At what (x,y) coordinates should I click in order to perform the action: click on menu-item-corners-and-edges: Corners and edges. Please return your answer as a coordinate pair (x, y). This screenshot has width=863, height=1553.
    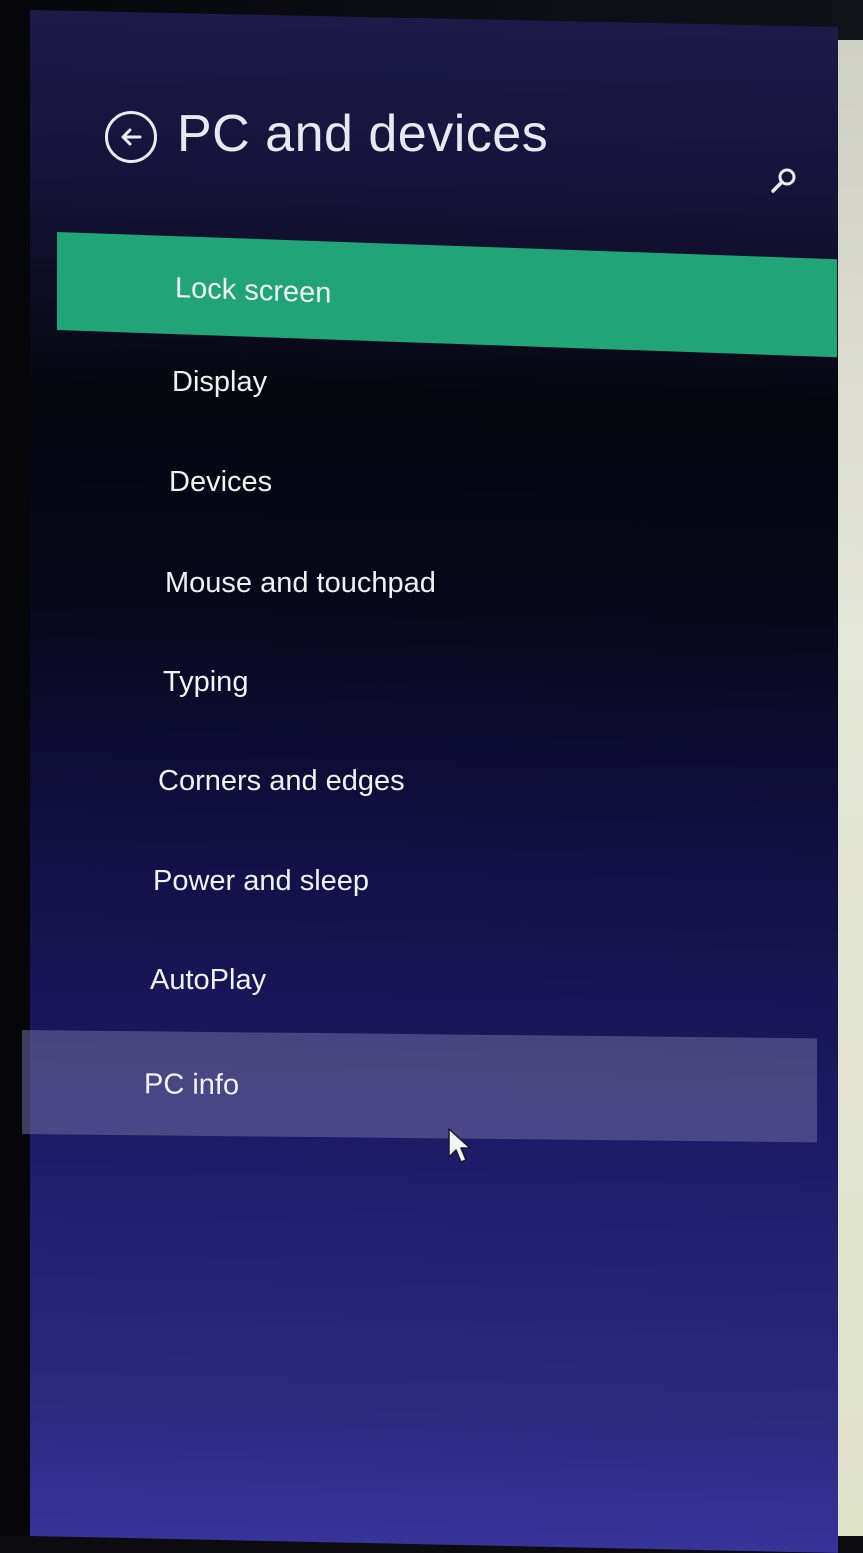
    Looking at the image, I should click on (281, 781).